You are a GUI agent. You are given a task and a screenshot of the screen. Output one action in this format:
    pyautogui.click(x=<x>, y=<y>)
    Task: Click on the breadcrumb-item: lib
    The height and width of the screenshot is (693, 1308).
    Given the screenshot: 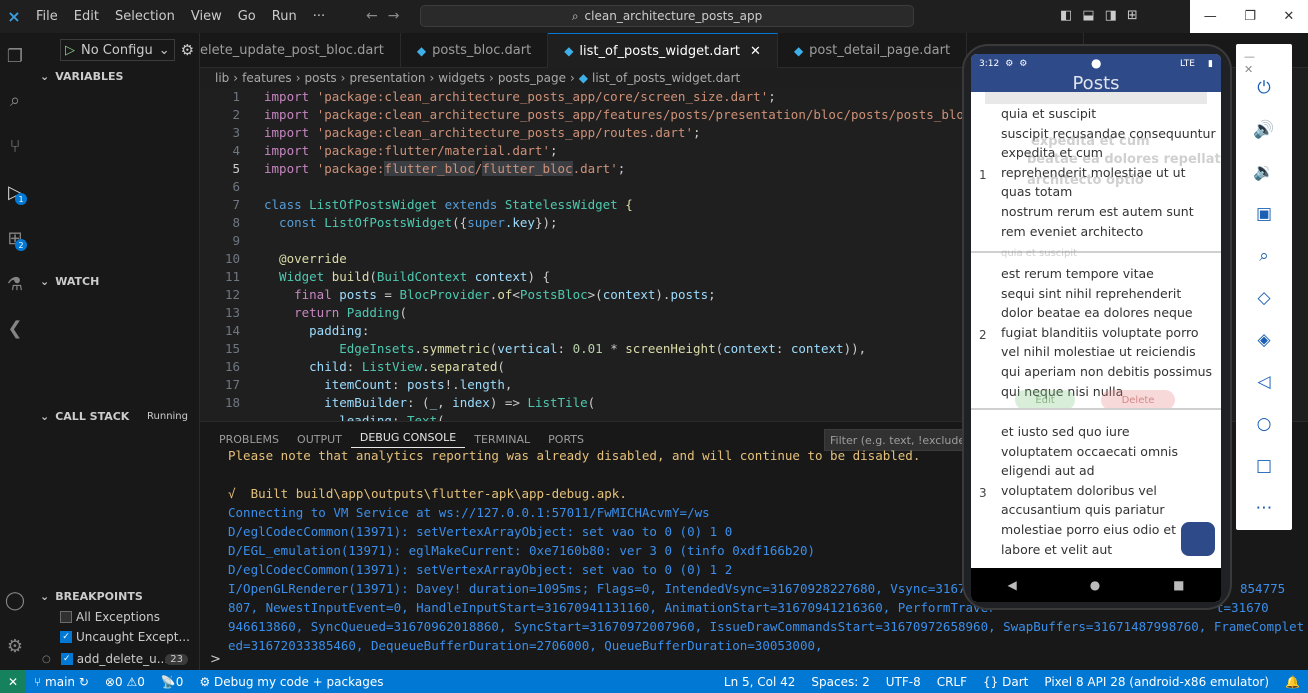 What is the action you would take?
    pyautogui.click(x=222, y=78)
    